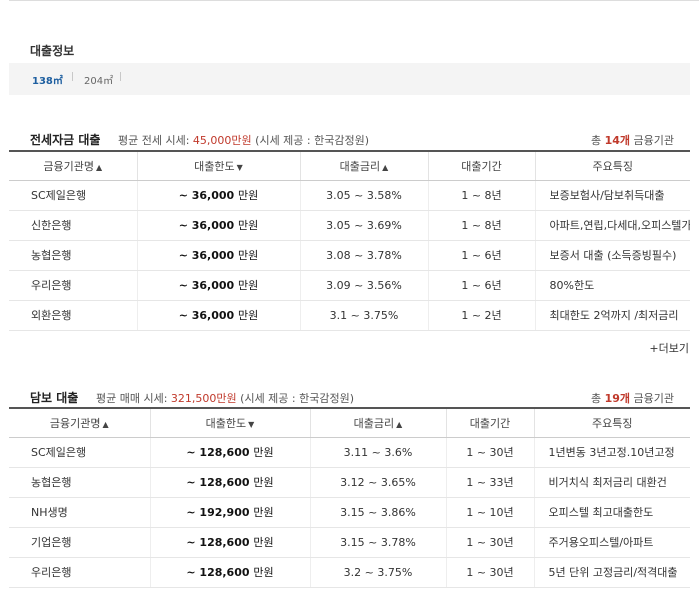  What do you see at coordinates (378, 482) in the screenshot?
I see `loan-rate: 3.12 ~ 3.65%` at bounding box center [378, 482].